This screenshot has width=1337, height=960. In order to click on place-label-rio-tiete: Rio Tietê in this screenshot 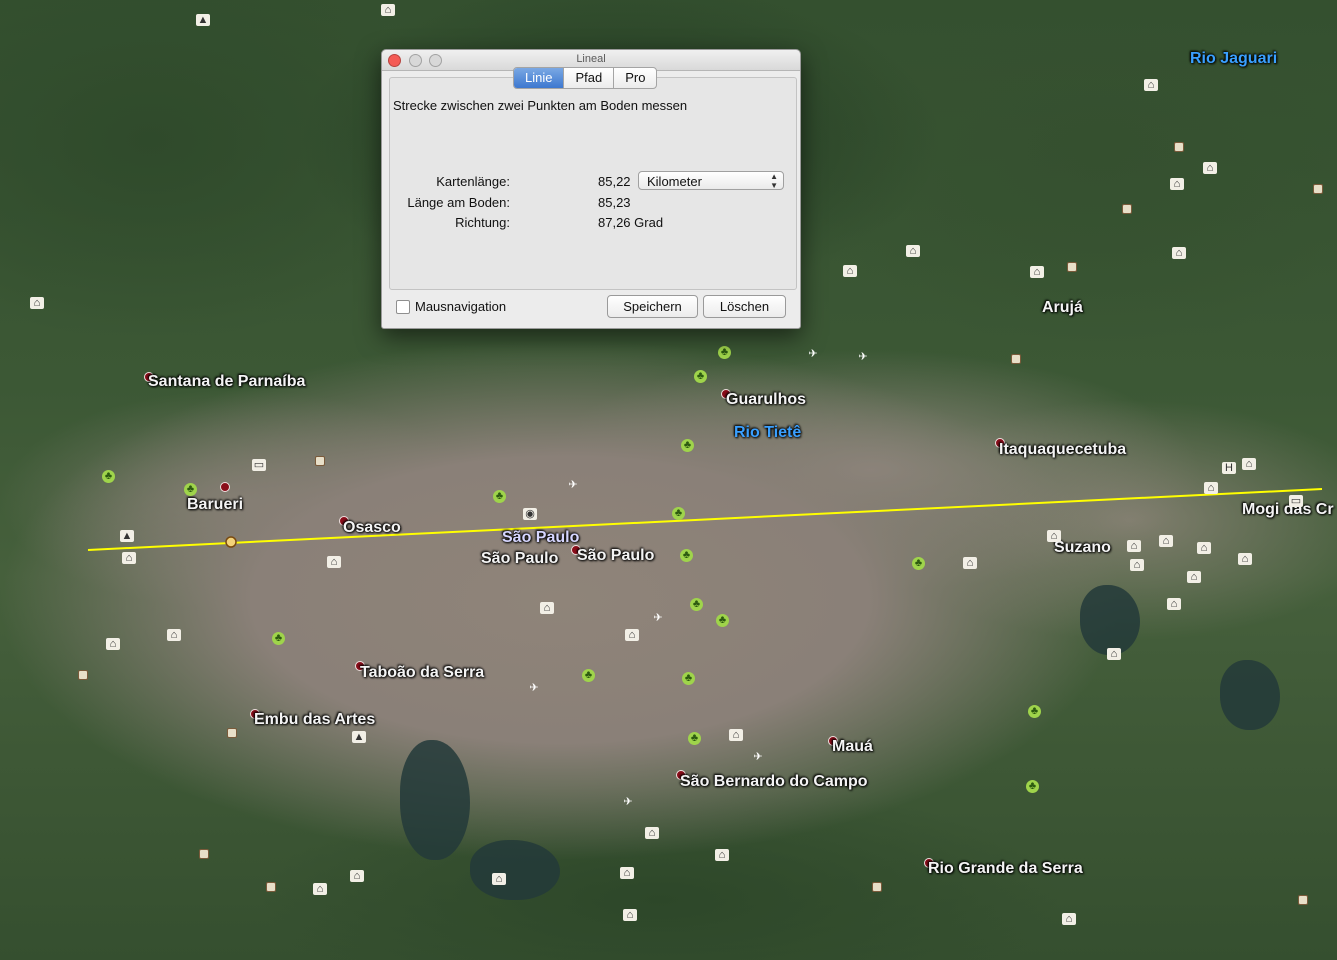, I will do `click(767, 433)`.